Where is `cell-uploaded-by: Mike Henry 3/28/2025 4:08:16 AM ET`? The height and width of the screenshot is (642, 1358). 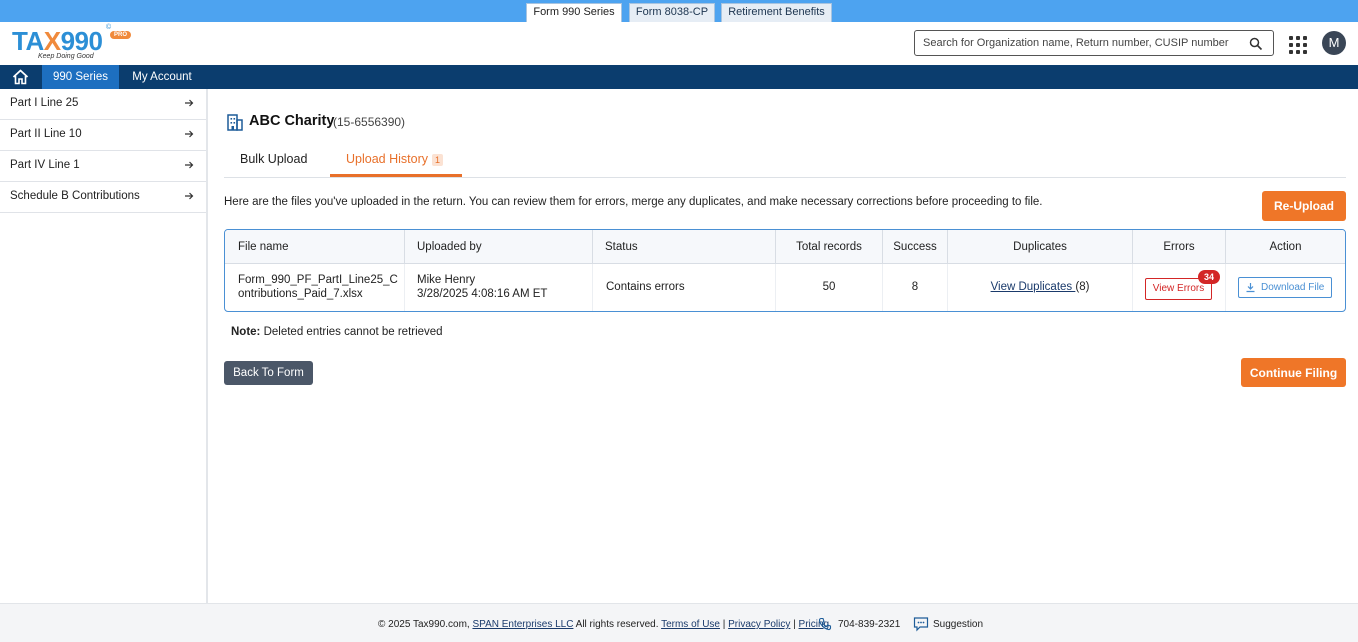 cell-uploaded-by: Mike Henry 3/28/2025 4:08:16 AM ET is located at coordinates (499, 287).